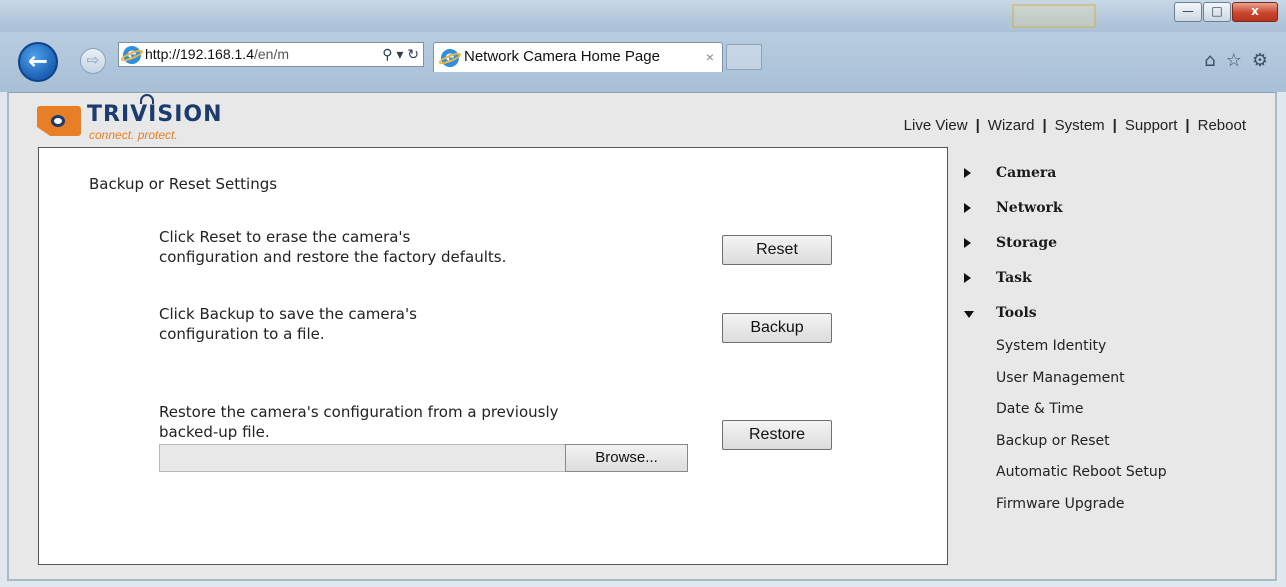 The image size is (1286, 587). I want to click on file-path-field, so click(363, 458).